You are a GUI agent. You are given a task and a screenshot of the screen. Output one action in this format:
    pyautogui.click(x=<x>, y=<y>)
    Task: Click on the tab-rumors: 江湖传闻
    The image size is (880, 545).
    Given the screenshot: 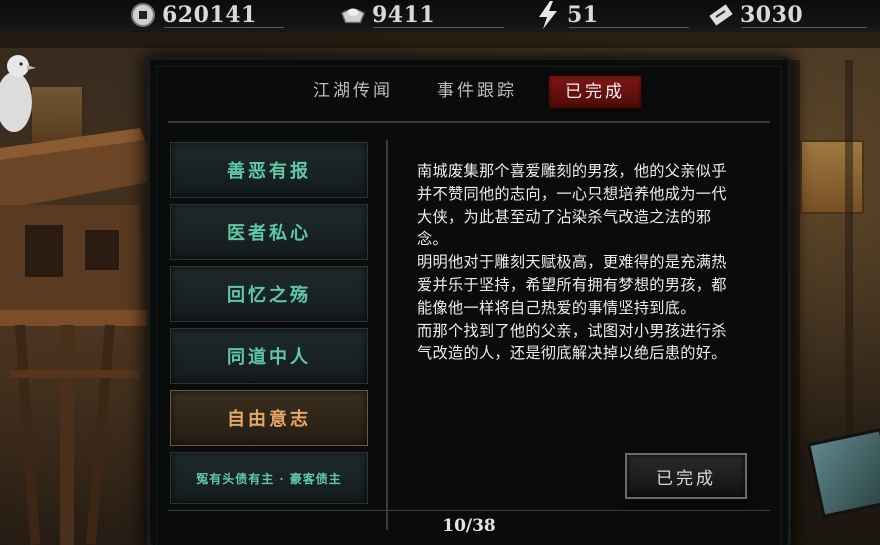 What is the action you would take?
    pyautogui.click(x=353, y=91)
    